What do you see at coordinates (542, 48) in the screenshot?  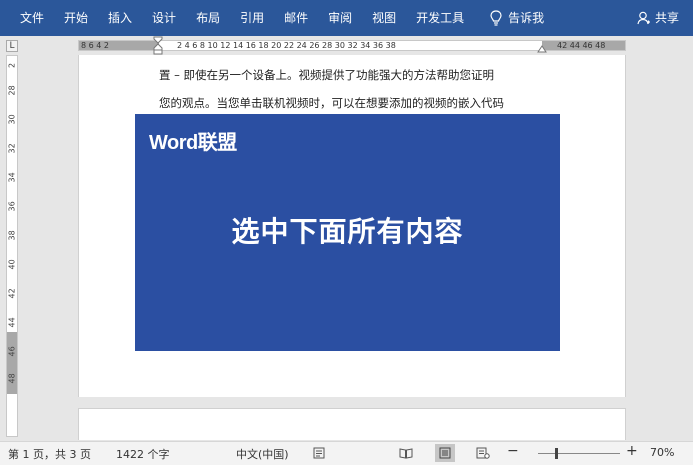 I see `right-indent-marker-icon` at bounding box center [542, 48].